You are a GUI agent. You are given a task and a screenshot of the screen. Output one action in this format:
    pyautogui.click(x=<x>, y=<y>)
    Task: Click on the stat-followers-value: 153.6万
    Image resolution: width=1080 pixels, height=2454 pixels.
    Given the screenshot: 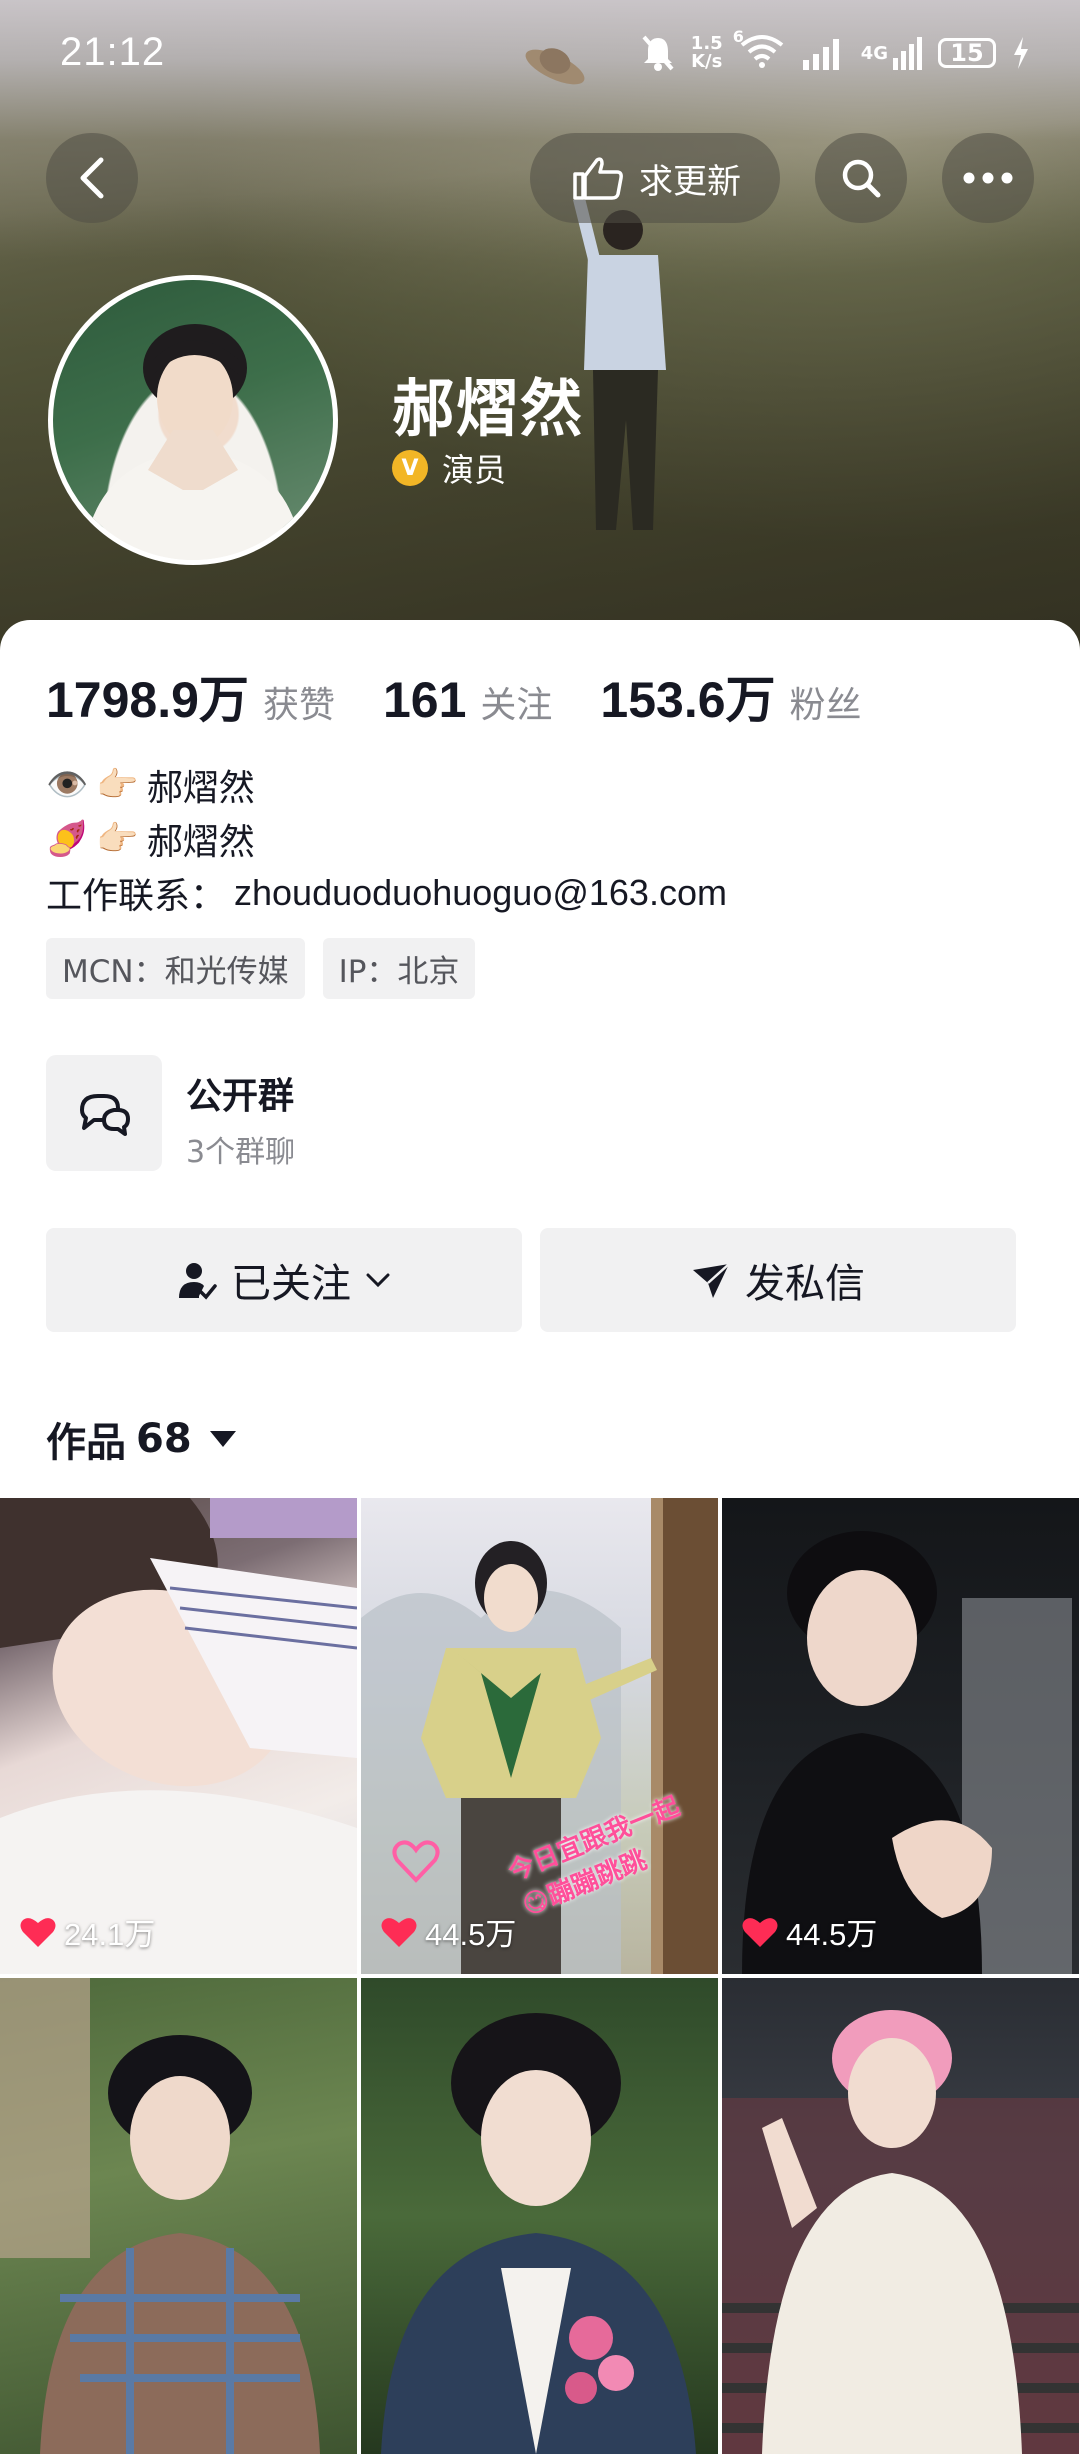 What is the action you would take?
    pyautogui.click(x=688, y=700)
    